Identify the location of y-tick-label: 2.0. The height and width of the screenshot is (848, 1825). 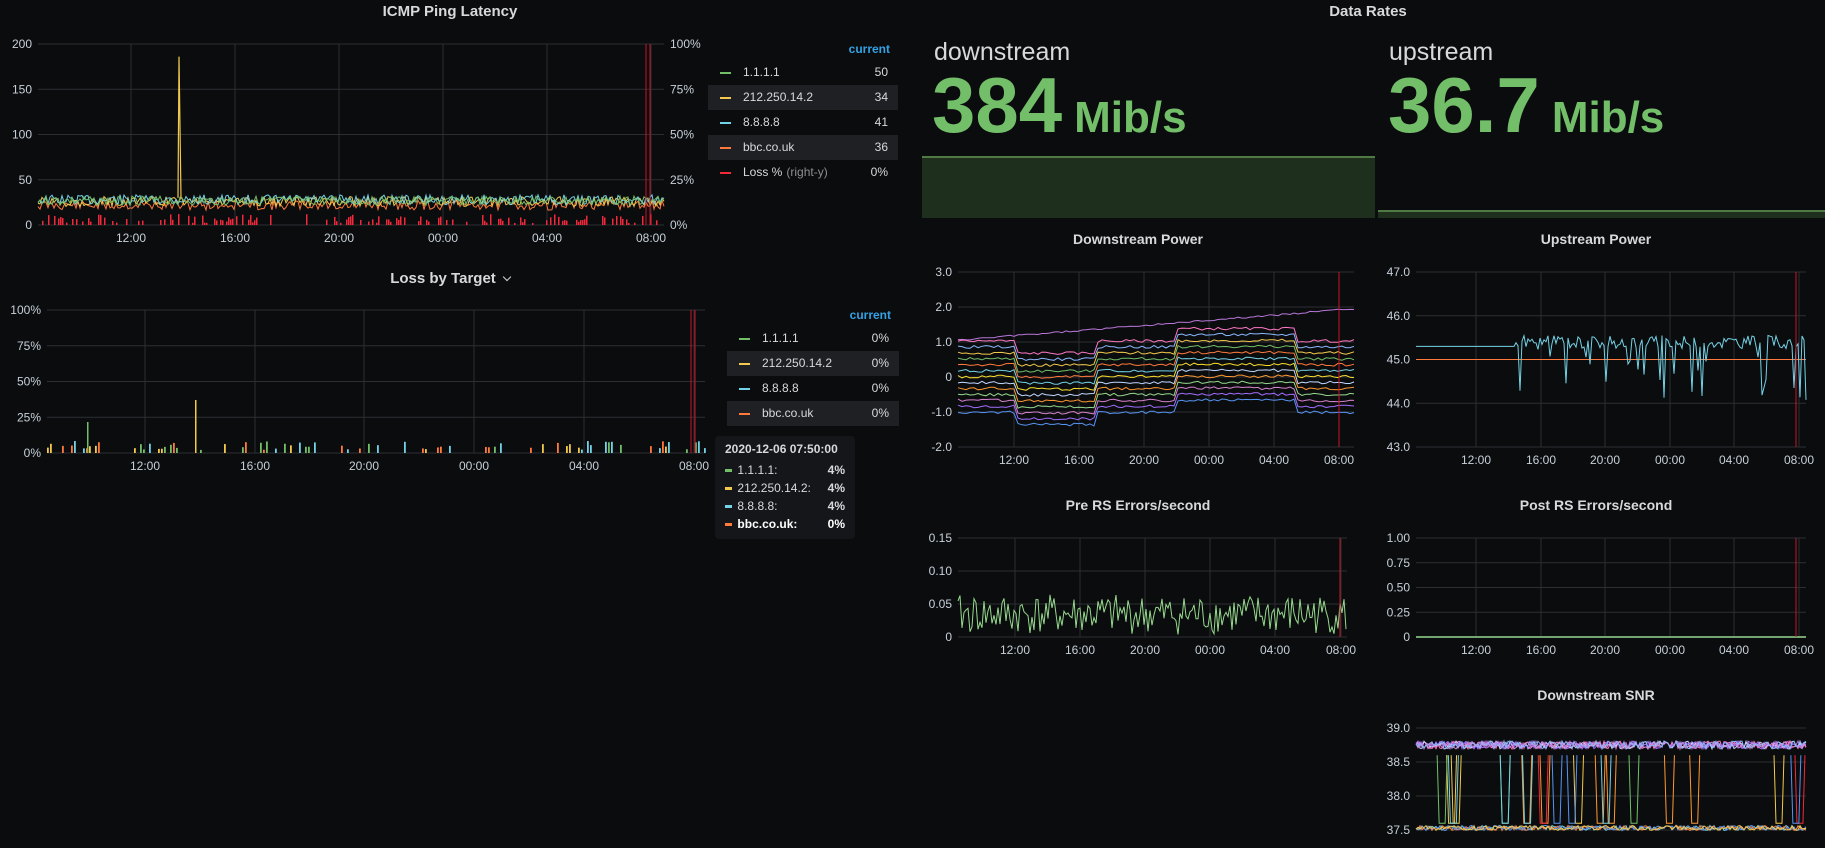
(943, 307).